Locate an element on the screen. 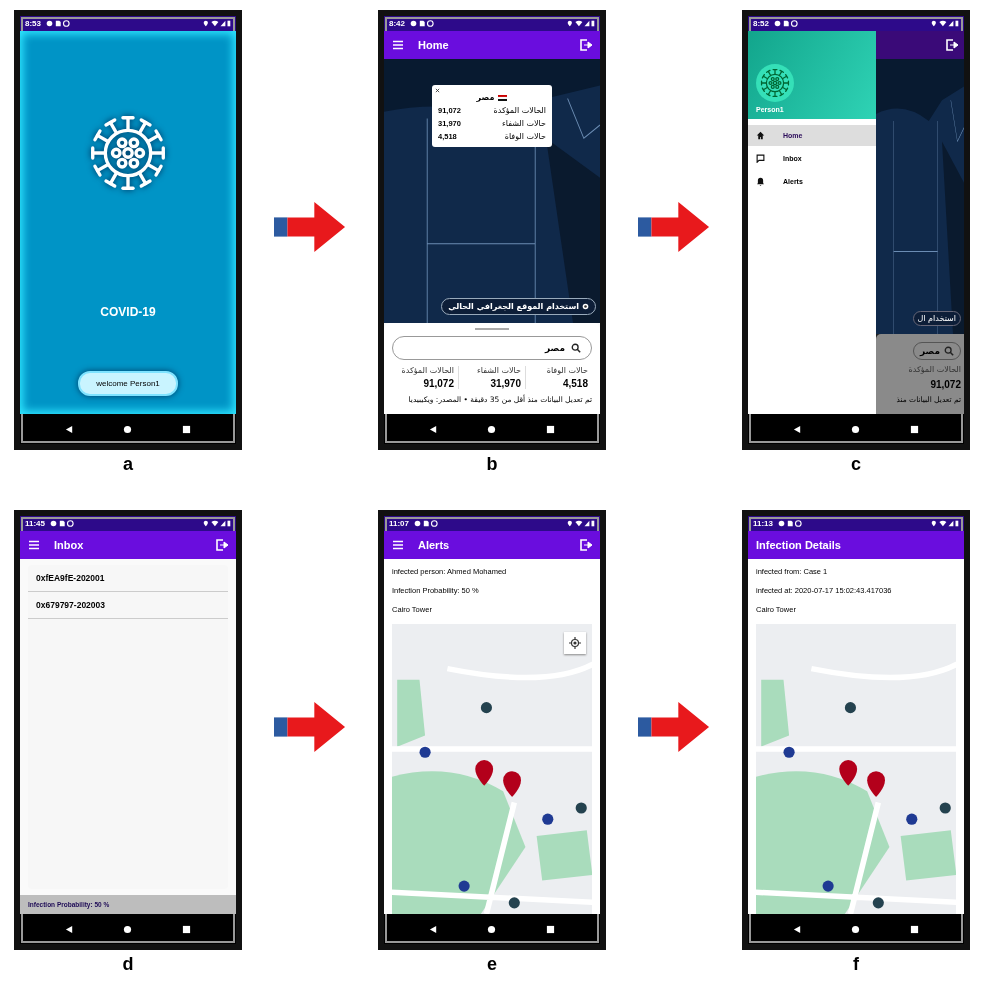  status-time: 8:52 is located at coordinates (761, 23).